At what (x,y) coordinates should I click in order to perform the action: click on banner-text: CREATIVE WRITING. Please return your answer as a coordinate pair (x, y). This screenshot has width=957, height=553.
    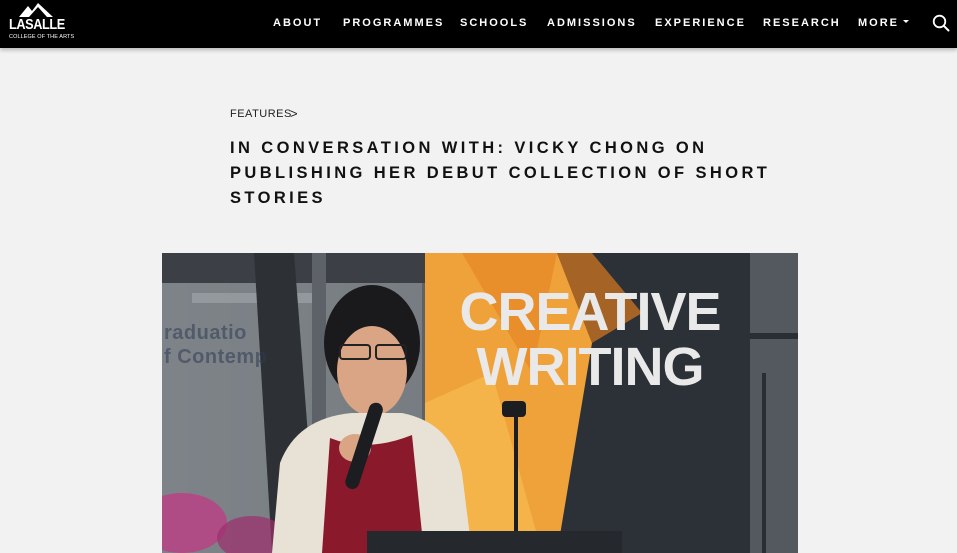
    Looking at the image, I should click on (590, 340).